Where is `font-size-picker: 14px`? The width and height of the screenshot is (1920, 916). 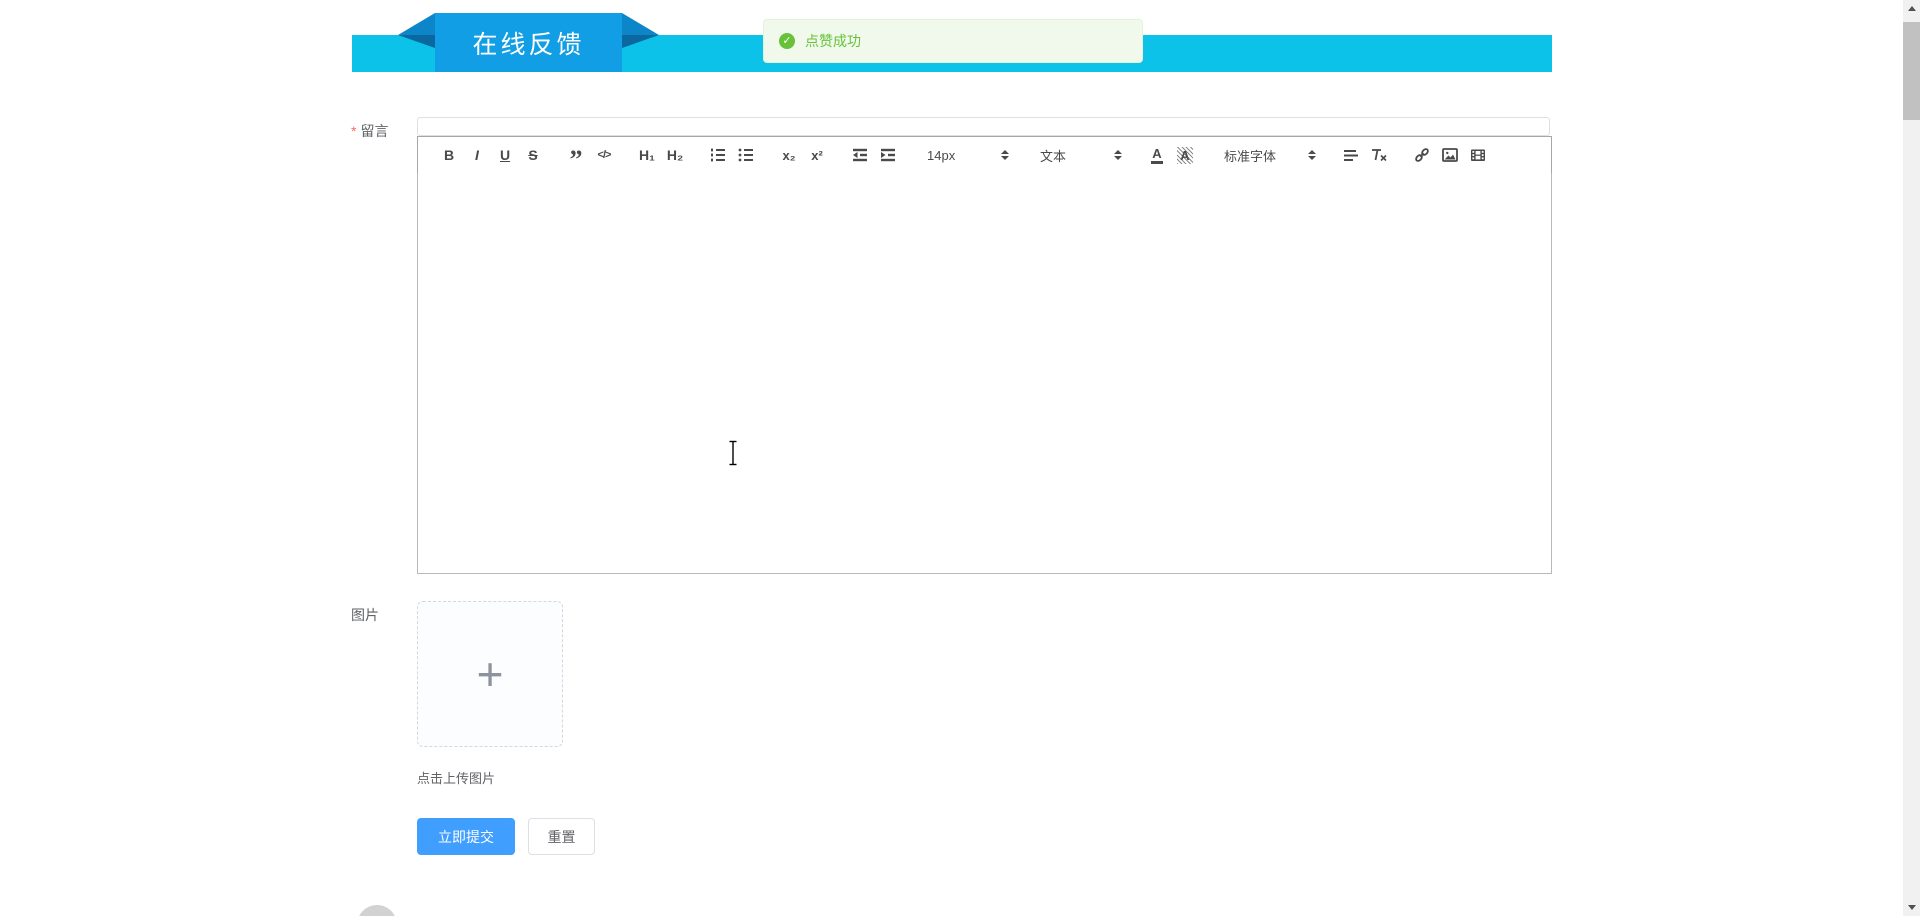
font-size-picker: 14px is located at coordinates (966, 155).